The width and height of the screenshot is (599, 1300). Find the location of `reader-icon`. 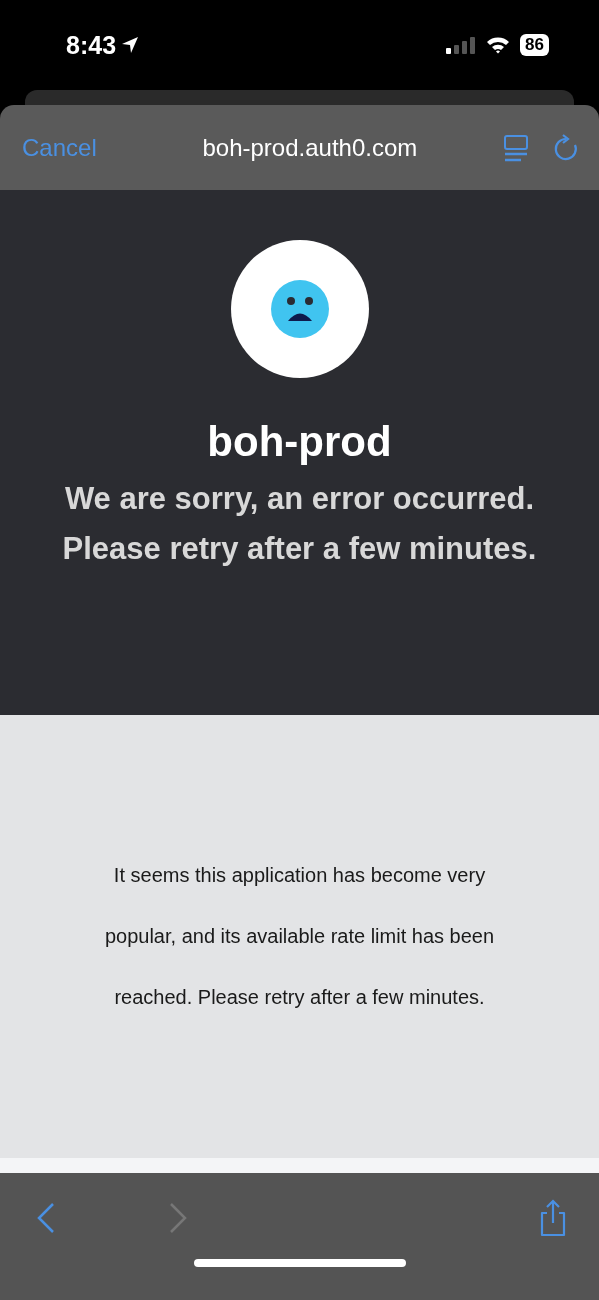

reader-icon is located at coordinates (516, 147).